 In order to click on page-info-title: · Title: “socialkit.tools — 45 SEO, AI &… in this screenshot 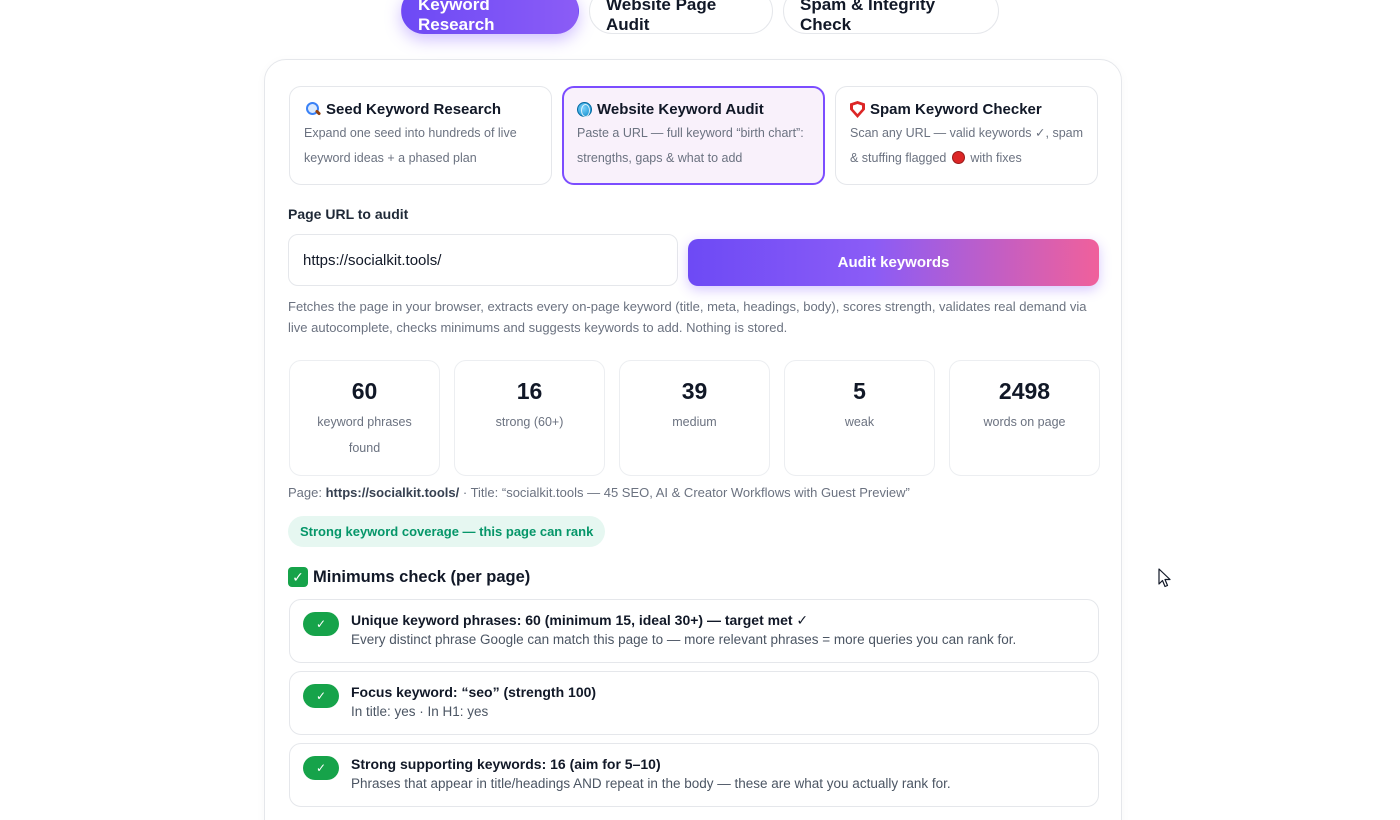, I will do `click(686, 492)`.